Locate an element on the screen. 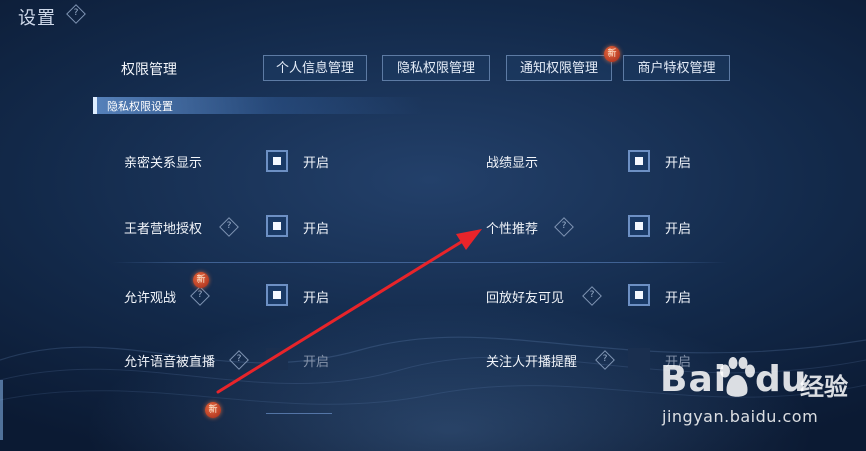 This screenshot has height=451, width=866. watermark-url: jingyan.baidu.com is located at coordinates (740, 416).